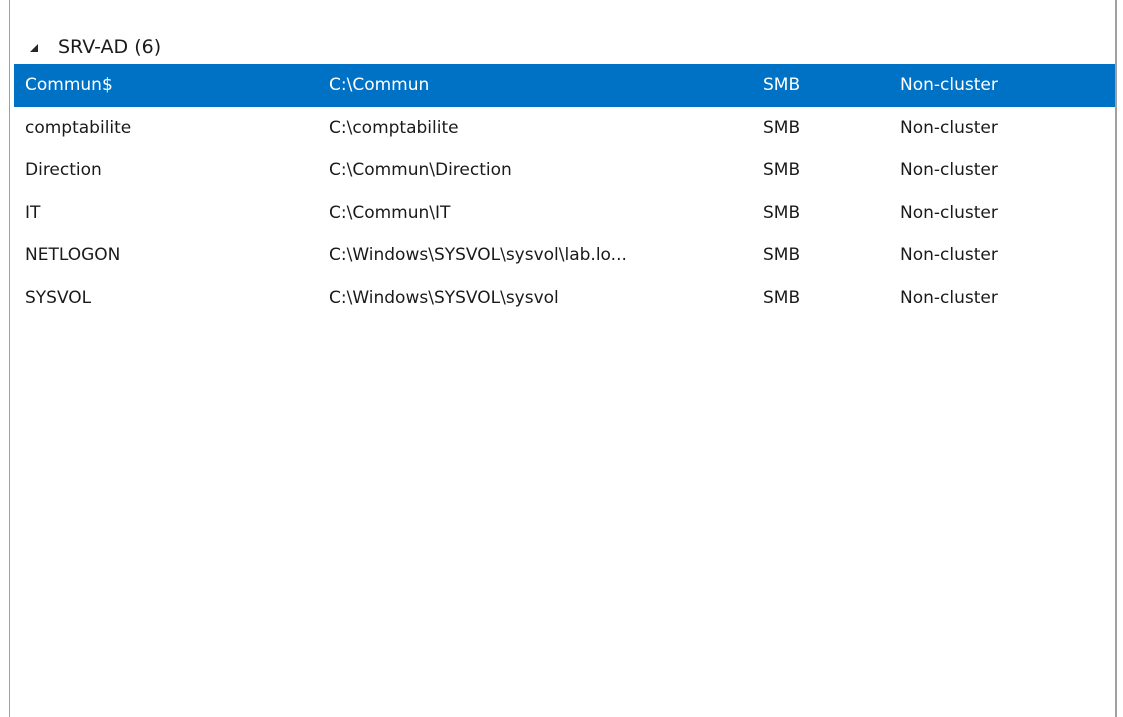  Describe the element at coordinates (390, 212) in the screenshot. I see `share-path: C:\Commun\IT` at that location.